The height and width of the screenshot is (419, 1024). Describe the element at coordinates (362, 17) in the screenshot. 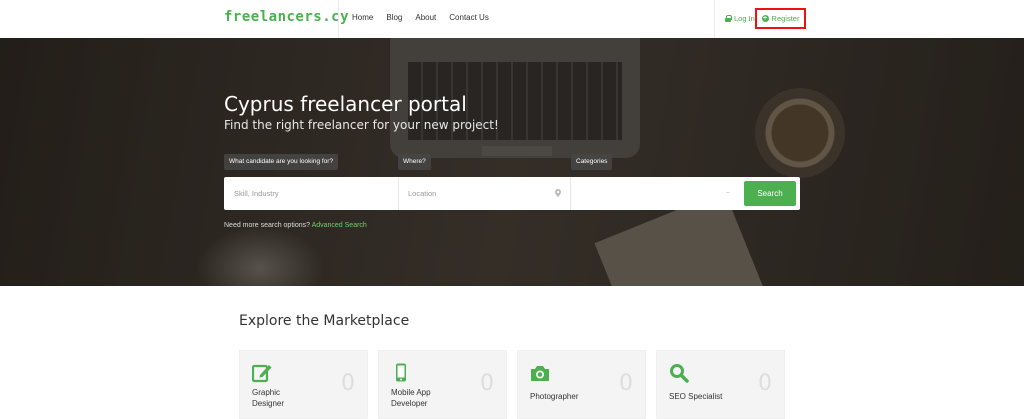

I see `nav-home: Home` at that location.